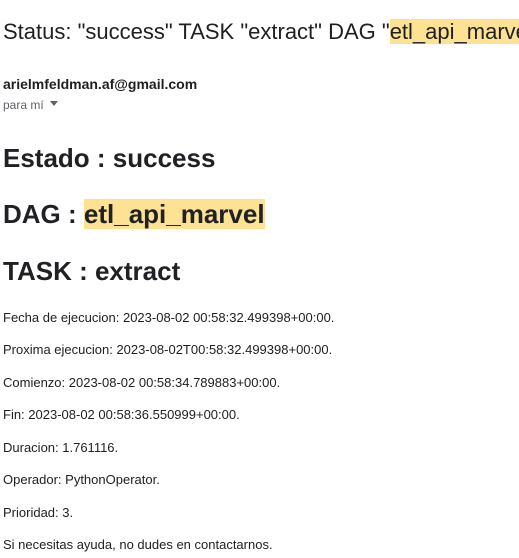 The height and width of the screenshot is (558, 519). What do you see at coordinates (58, 158) in the screenshot?
I see `estado-label: Estado :` at bounding box center [58, 158].